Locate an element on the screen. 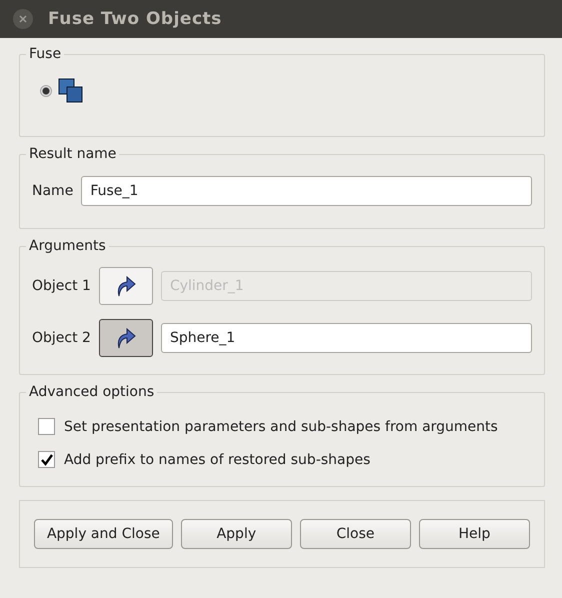 The image size is (562, 598). select-button is located at coordinates (125, 338).